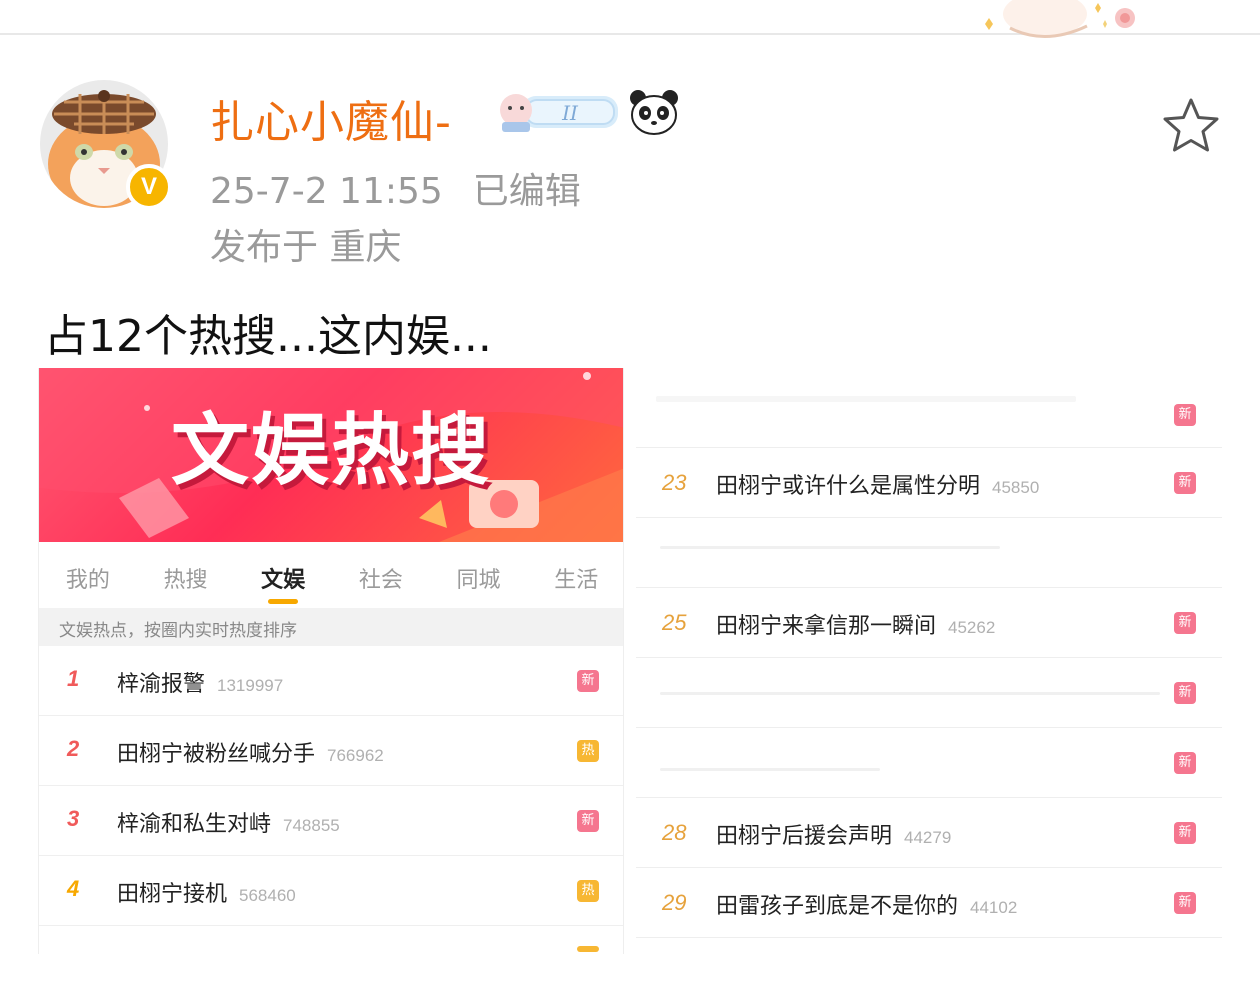 This screenshot has width=1260, height=1000. Describe the element at coordinates (526, 191) in the screenshot. I see `edited-label: 已编辑` at that location.